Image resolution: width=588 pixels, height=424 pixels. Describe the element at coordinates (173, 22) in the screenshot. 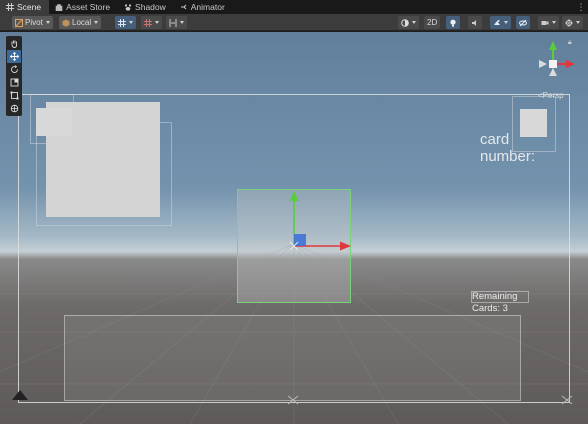

I see `align-icon` at that location.